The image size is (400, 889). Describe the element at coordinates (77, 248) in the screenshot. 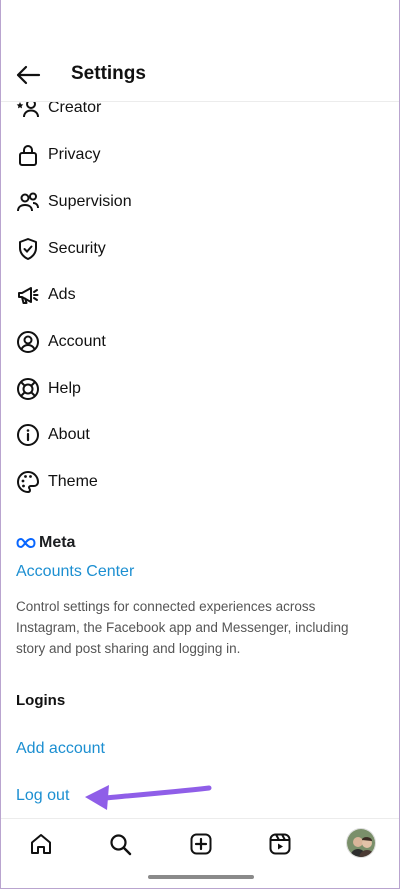

I see `menu-item-label: Security` at that location.